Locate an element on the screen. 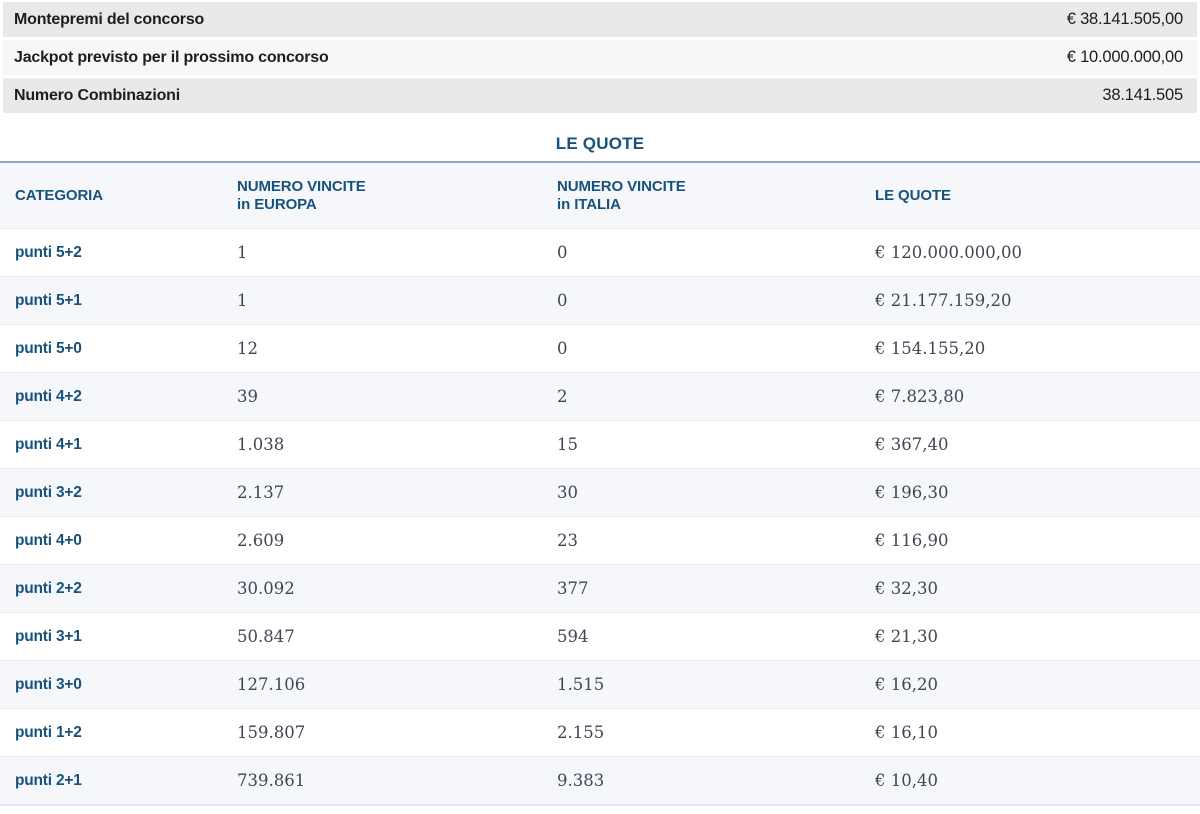  cell-quota: € 196,30 is located at coordinates (912, 492).